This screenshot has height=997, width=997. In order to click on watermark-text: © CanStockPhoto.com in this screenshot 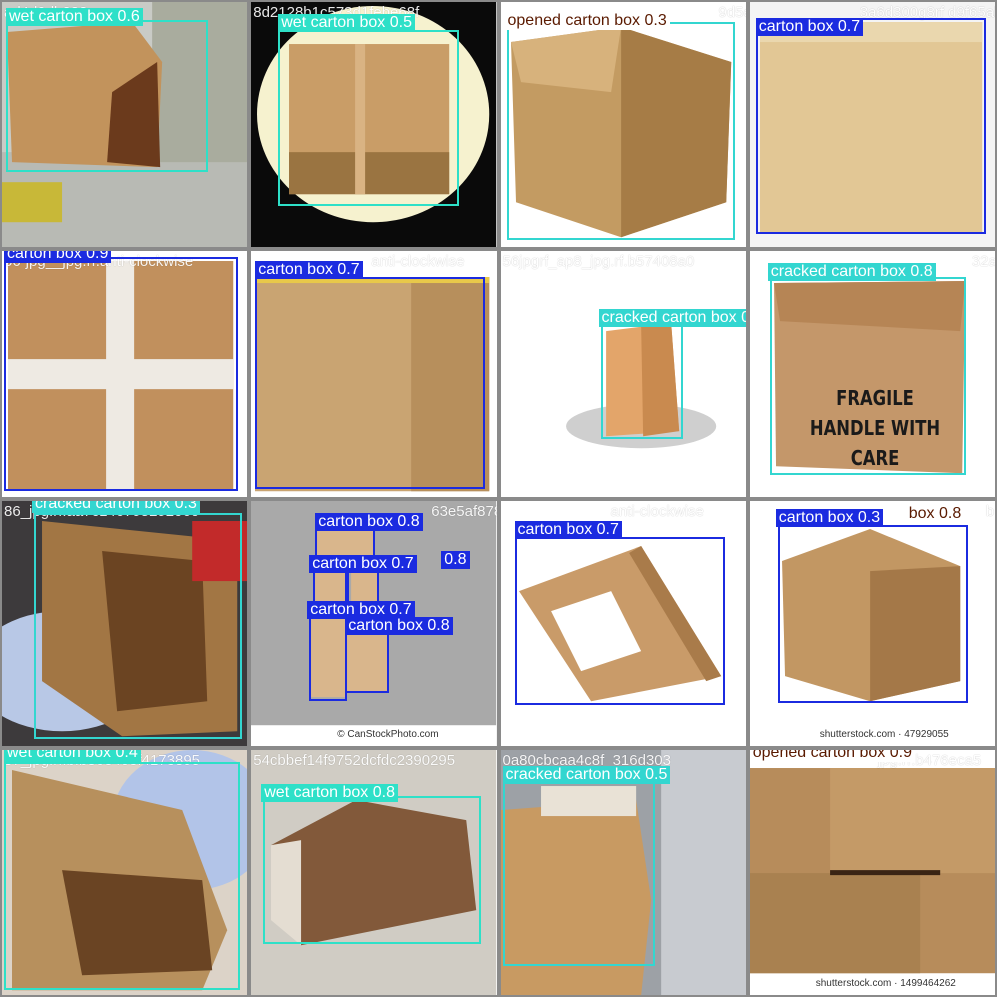, I will do `click(388, 734)`.